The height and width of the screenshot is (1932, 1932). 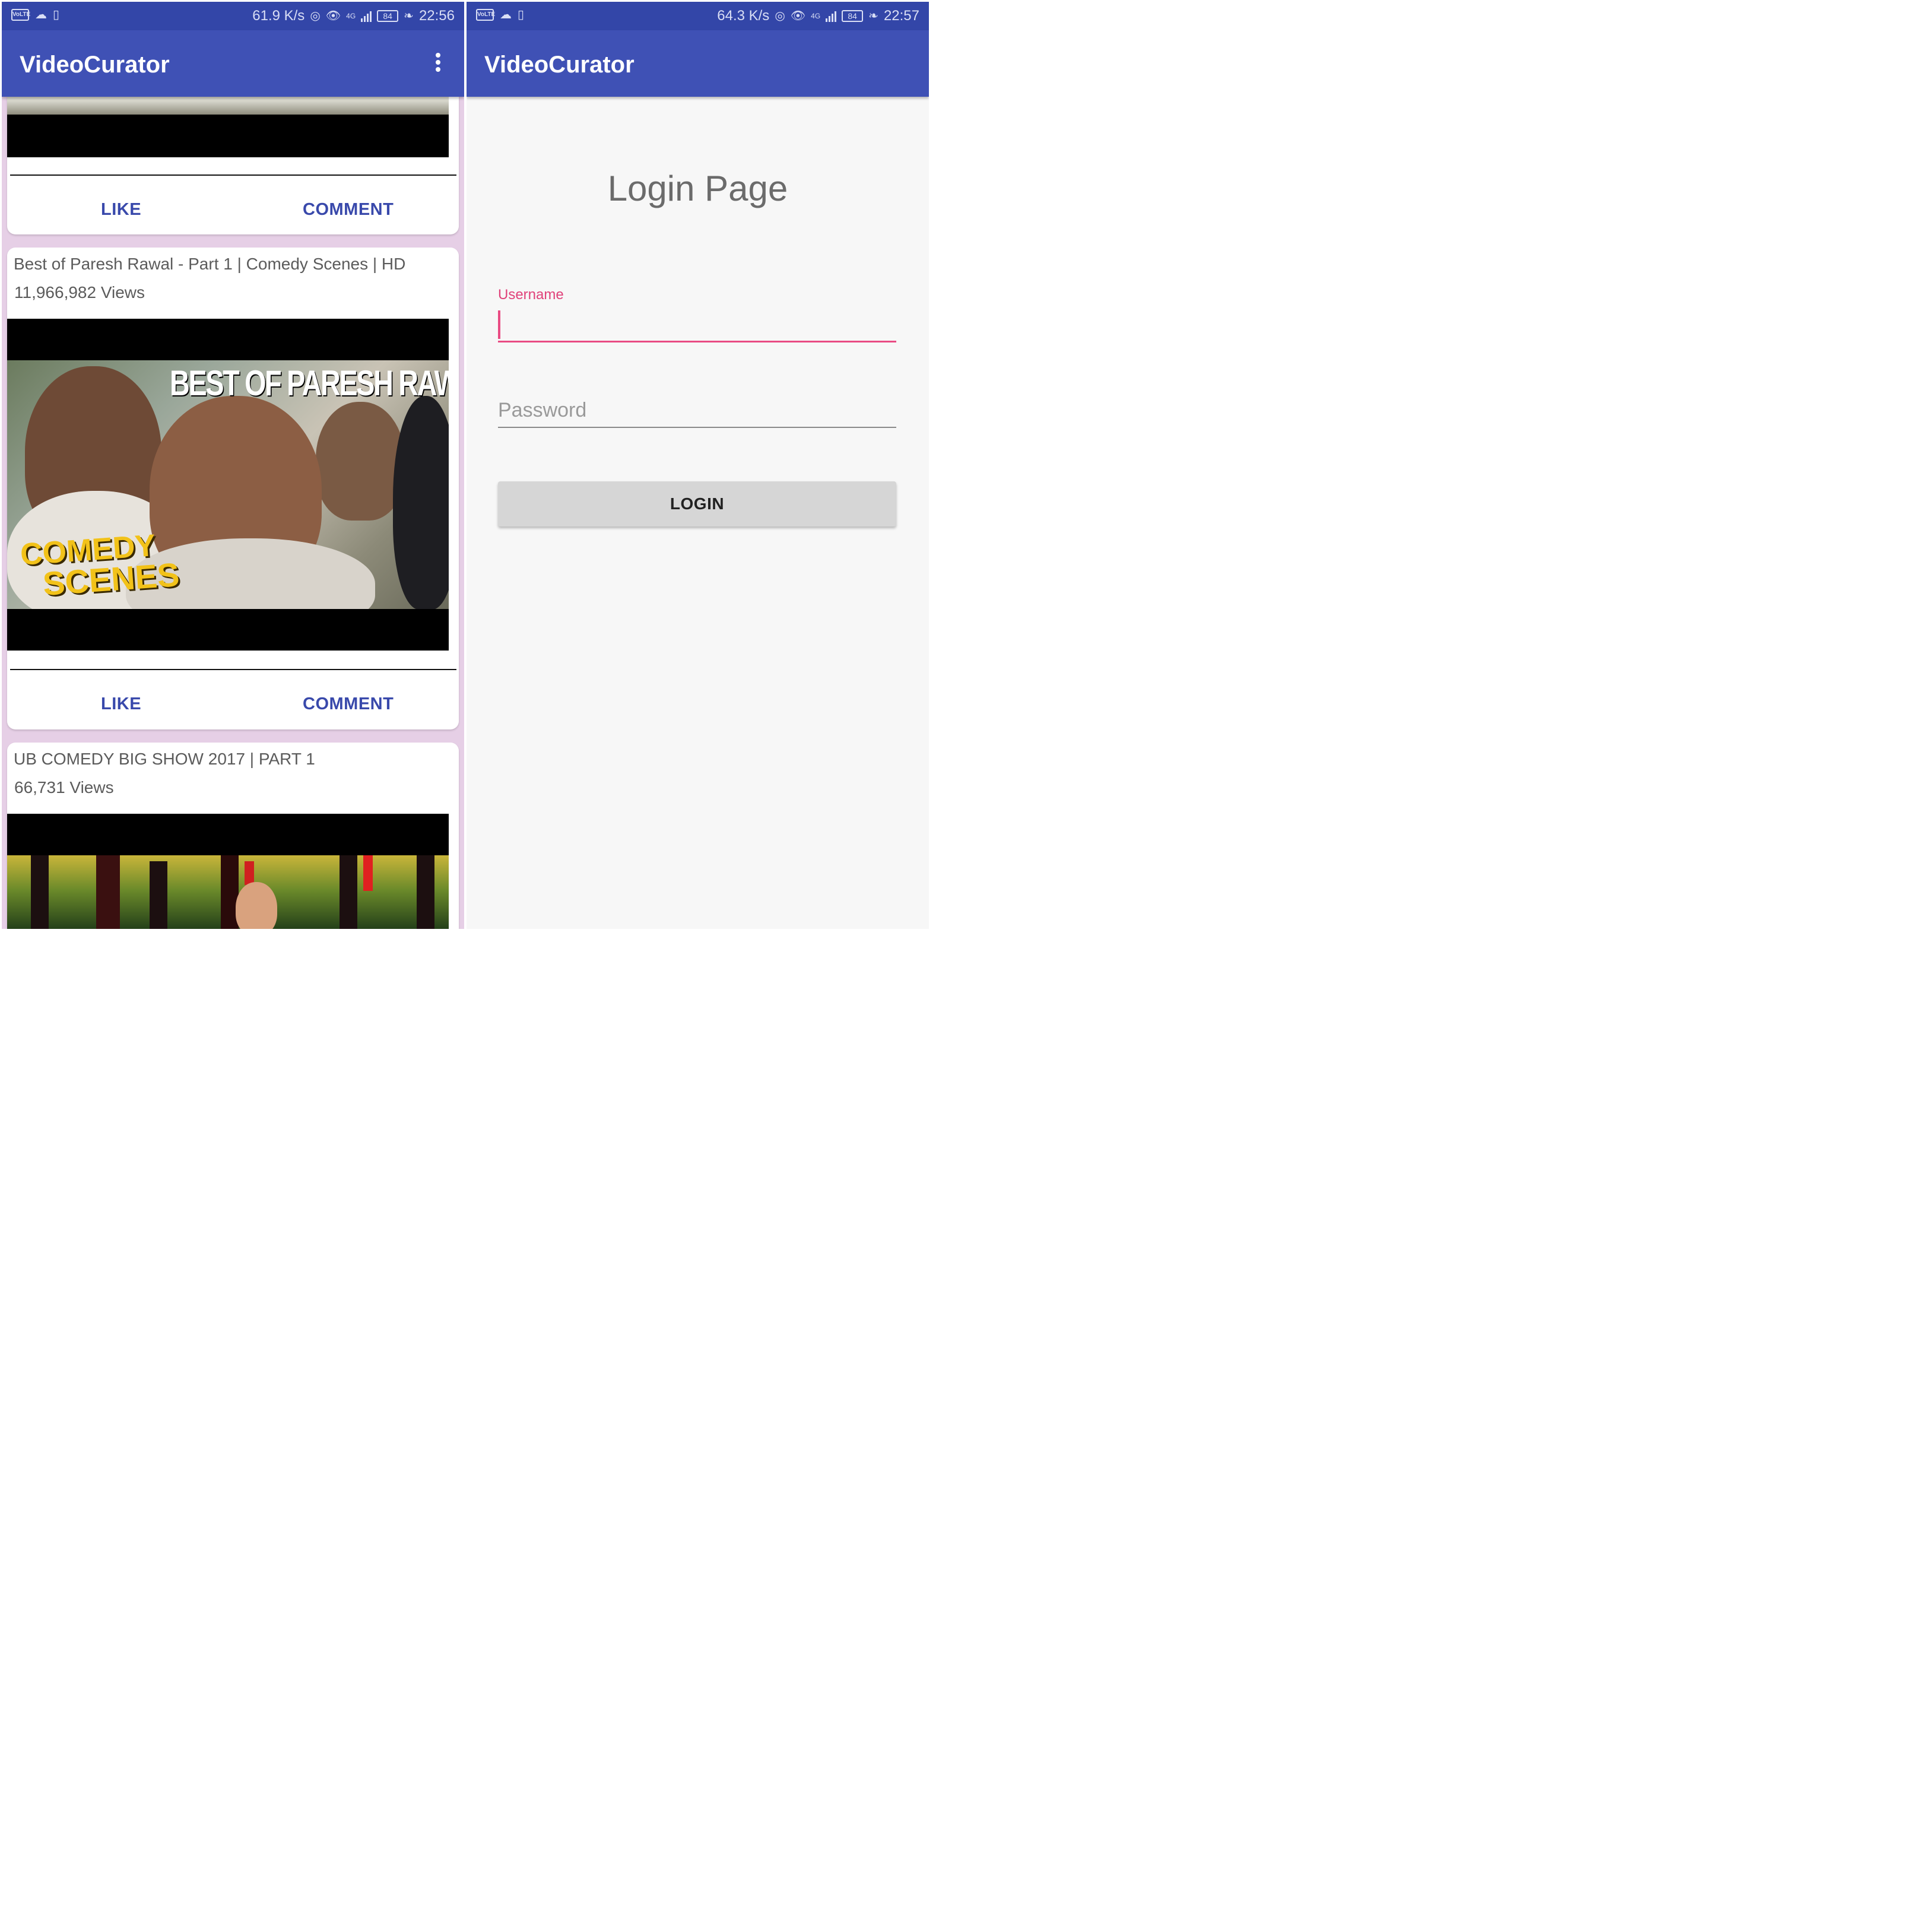 I want to click on overflow-menu-icon, so click(x=438, y=64).